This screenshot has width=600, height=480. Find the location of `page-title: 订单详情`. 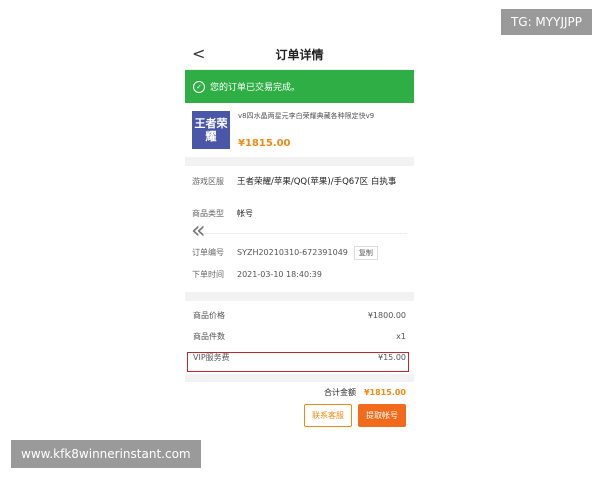

page-title: 订单详情 is located at coordinates (299, 55).